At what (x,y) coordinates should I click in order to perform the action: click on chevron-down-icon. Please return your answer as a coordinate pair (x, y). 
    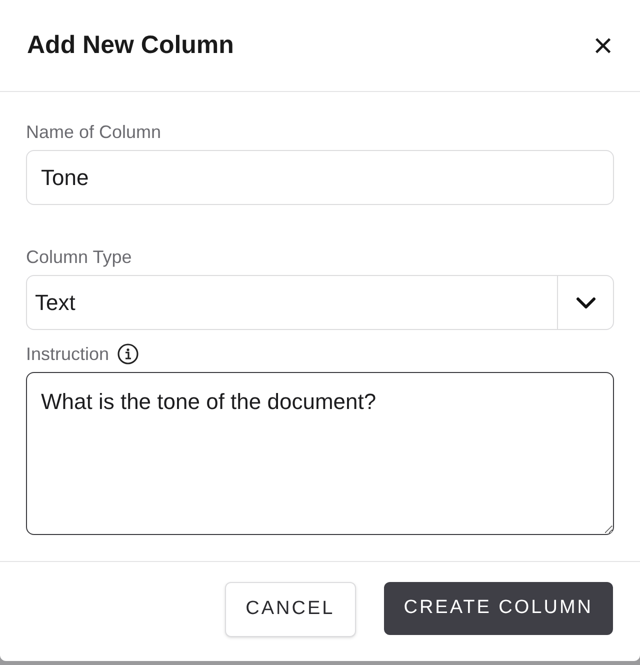
    Looking at the image, I should click on (586, 302).